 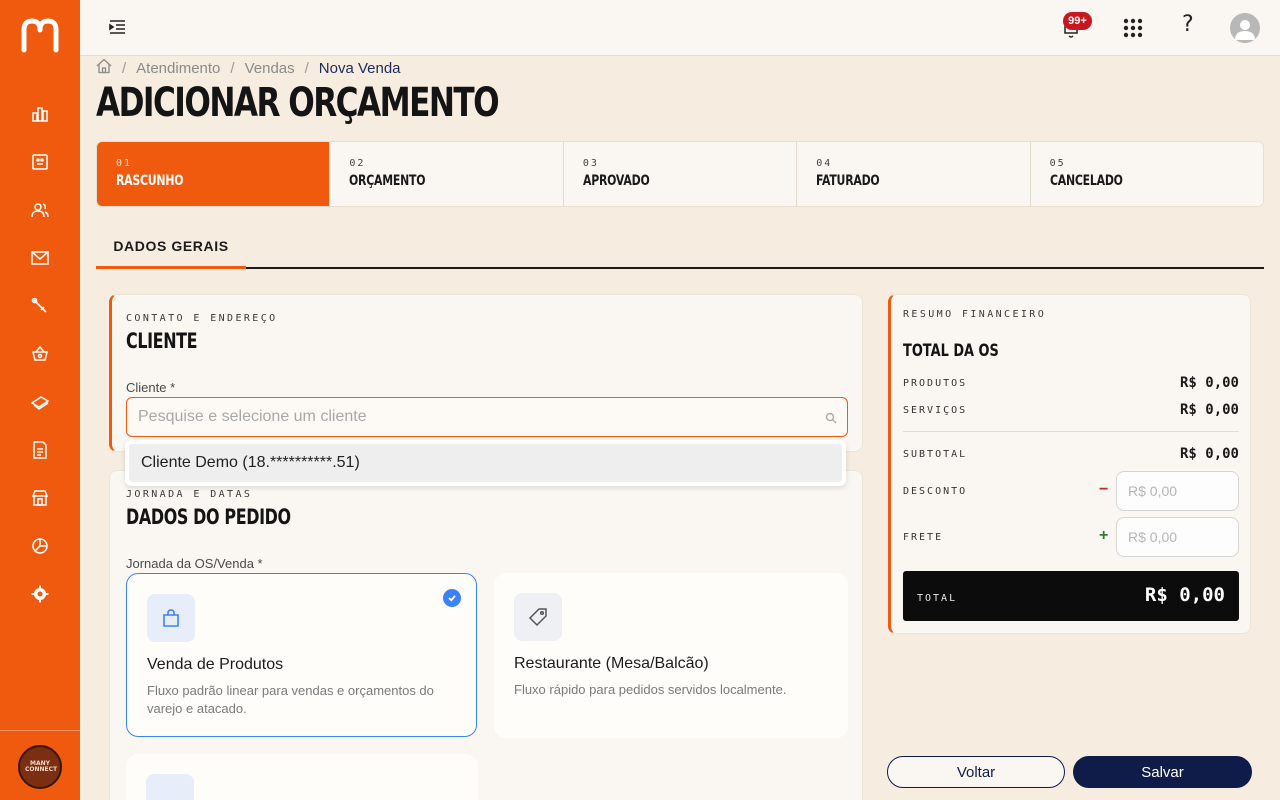 What do you see at coordinates (611, 663) in the screenshot?
I see `journey-title: Restaurante (Mesa/Balcão)` at bounding box center [611, 663].